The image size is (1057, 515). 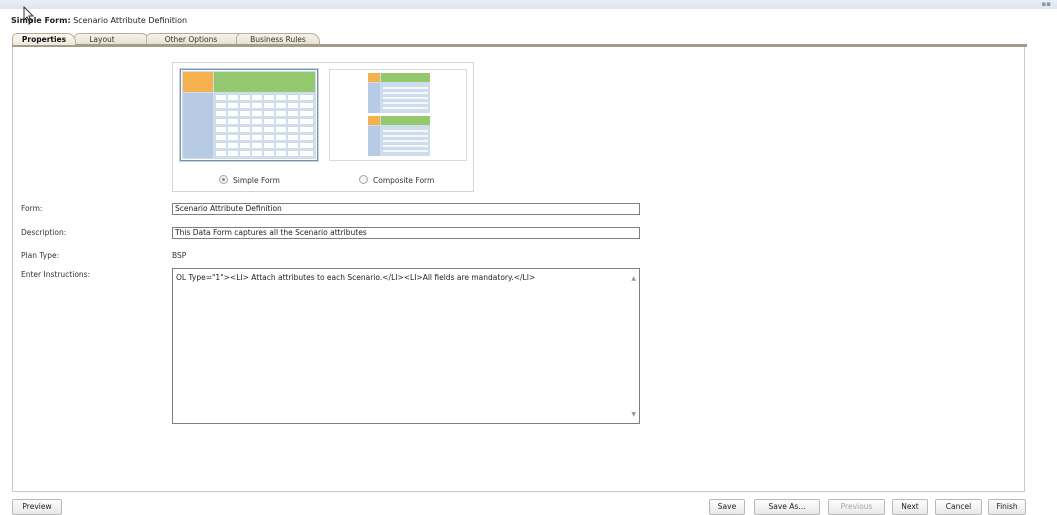 What do you see at coordinates (1007, 507) in the screenshot?
I see `finish-button: Finish` at bounding box center [1007, 507].